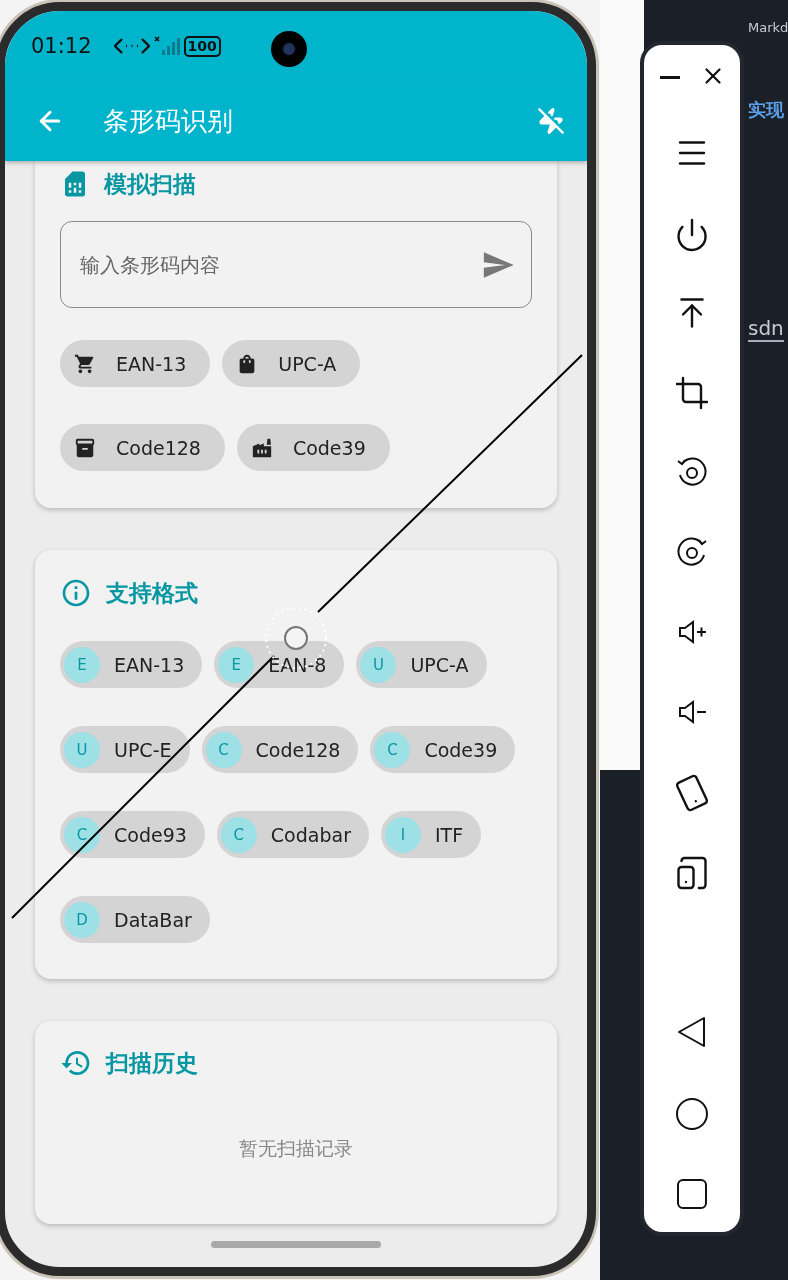  I want to click on format-chip: Code39, so click(313, 447).